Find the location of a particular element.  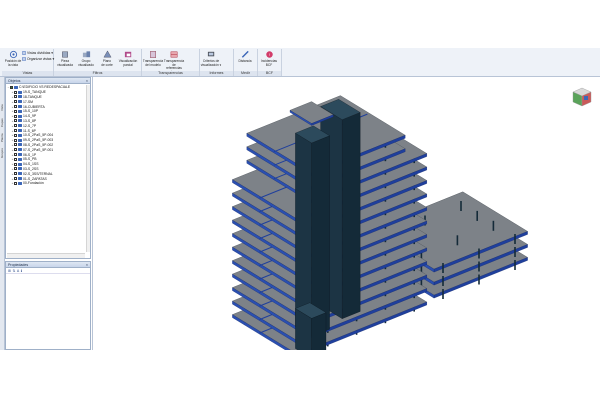

ribbon-group-label: Vistas is located at coordinates (27, 73).